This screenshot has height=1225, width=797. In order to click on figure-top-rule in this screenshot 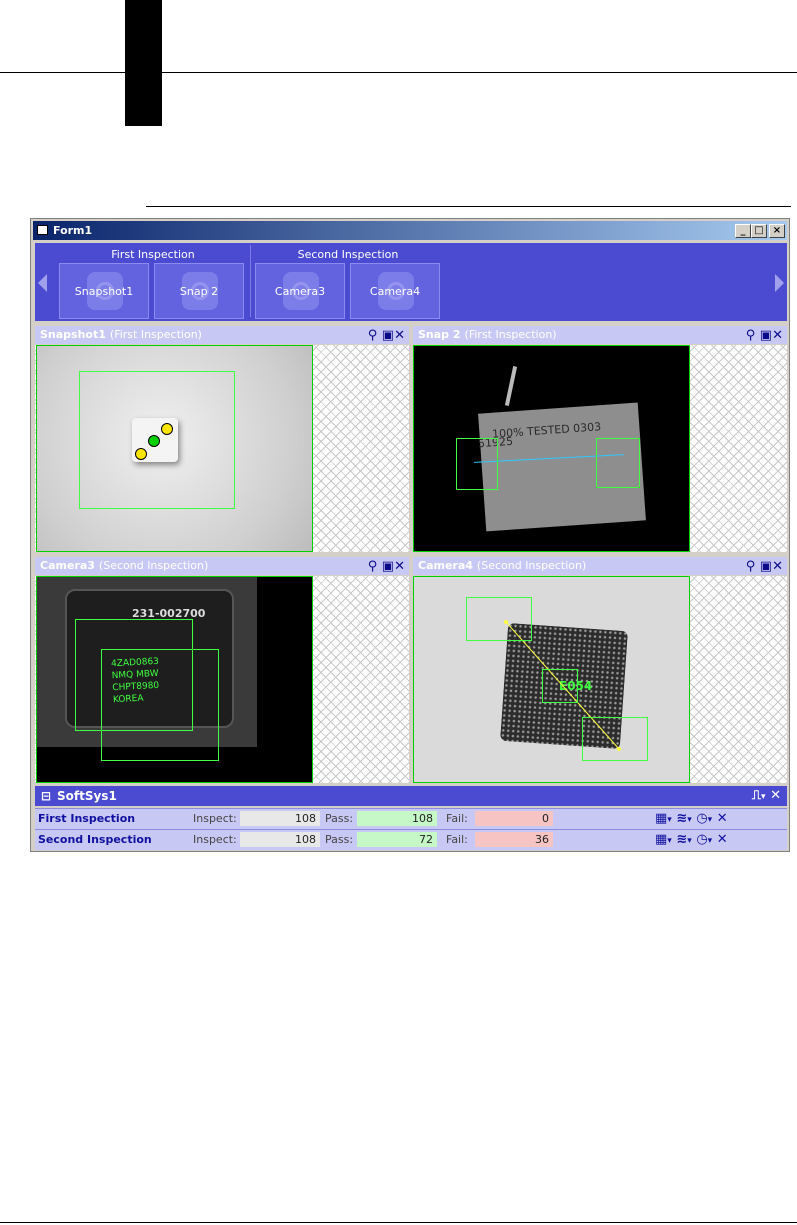, I will do `click(468, 206)`.